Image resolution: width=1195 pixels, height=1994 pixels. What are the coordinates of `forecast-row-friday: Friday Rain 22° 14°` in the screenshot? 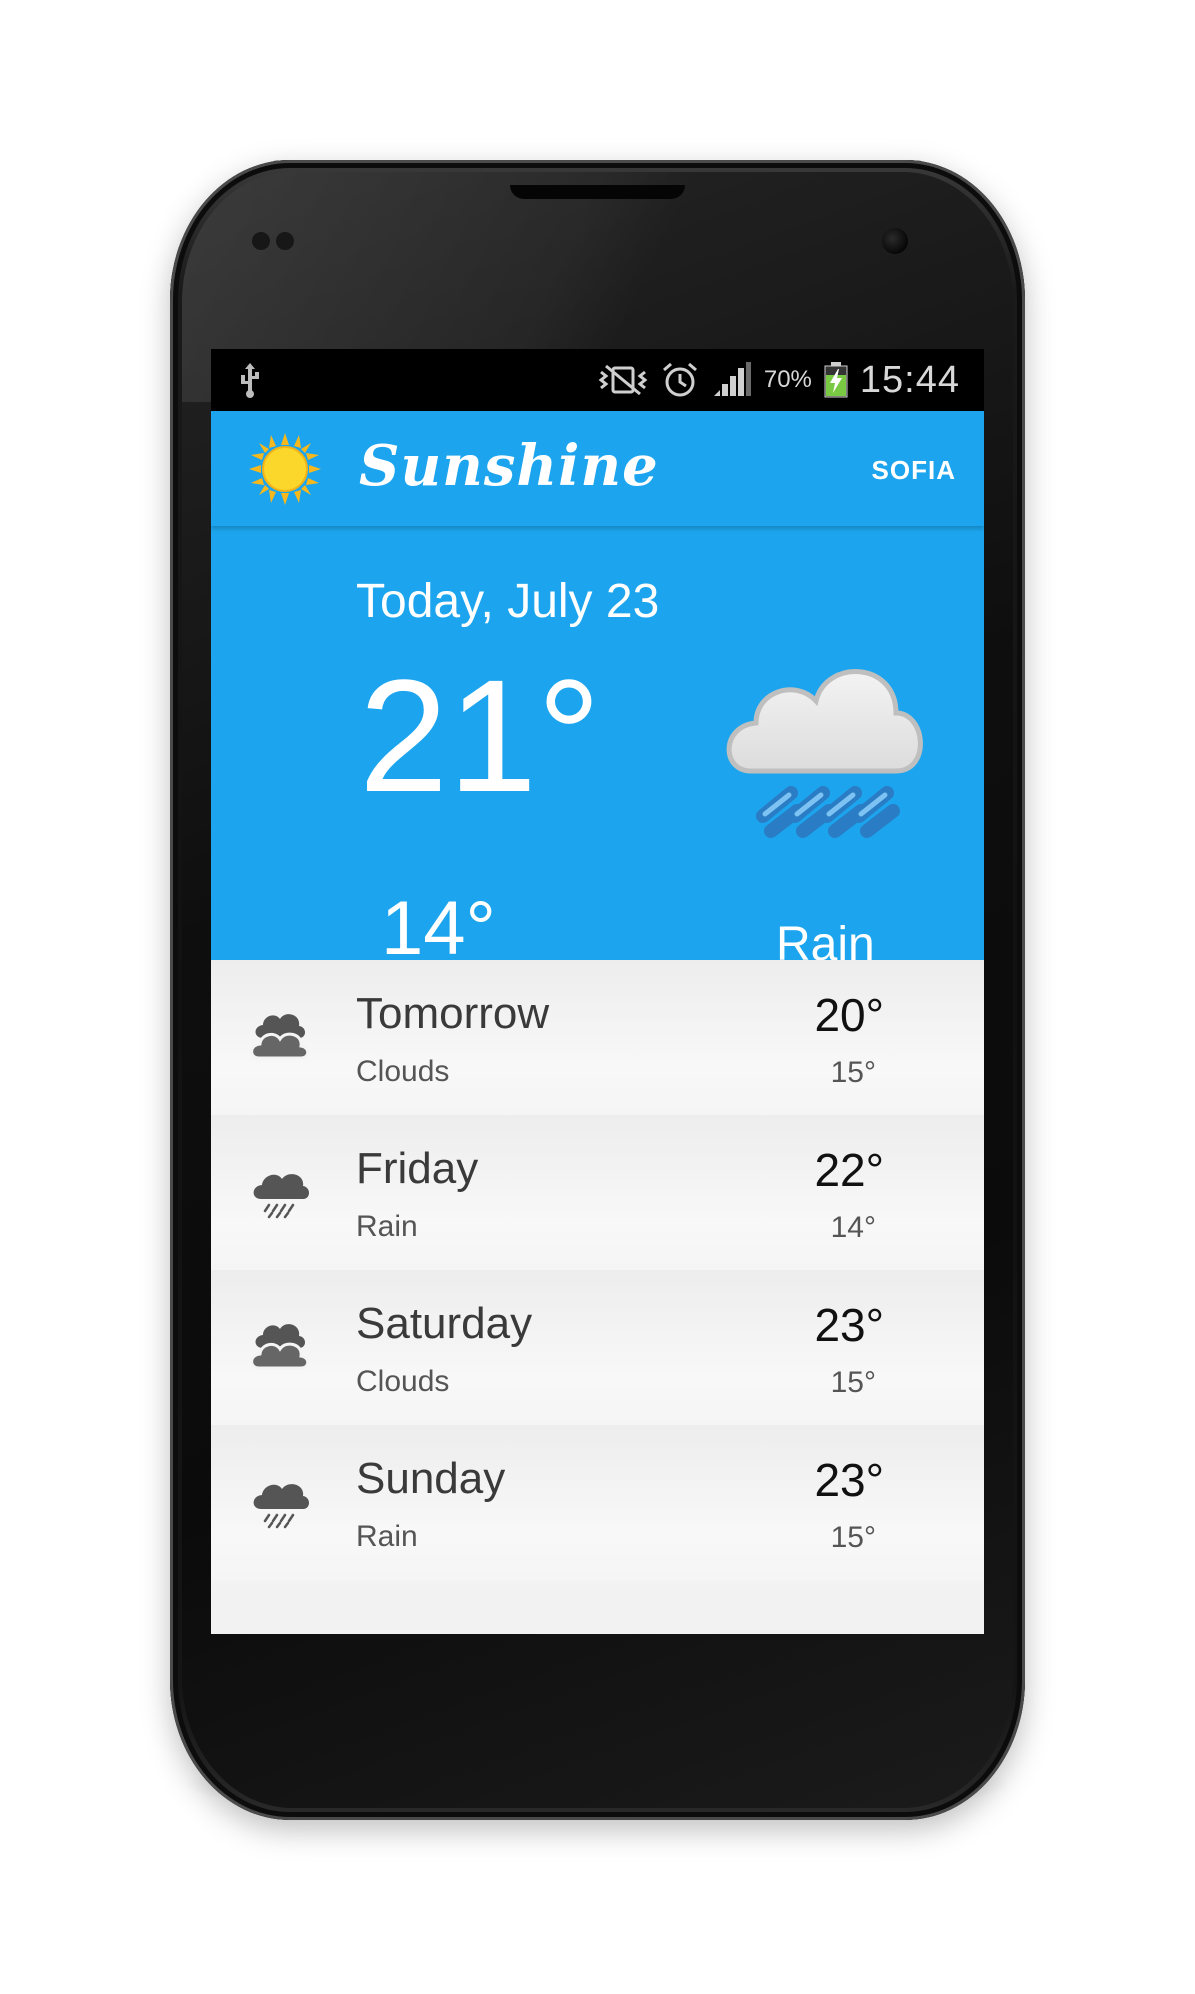 It's located at (597, 1193).